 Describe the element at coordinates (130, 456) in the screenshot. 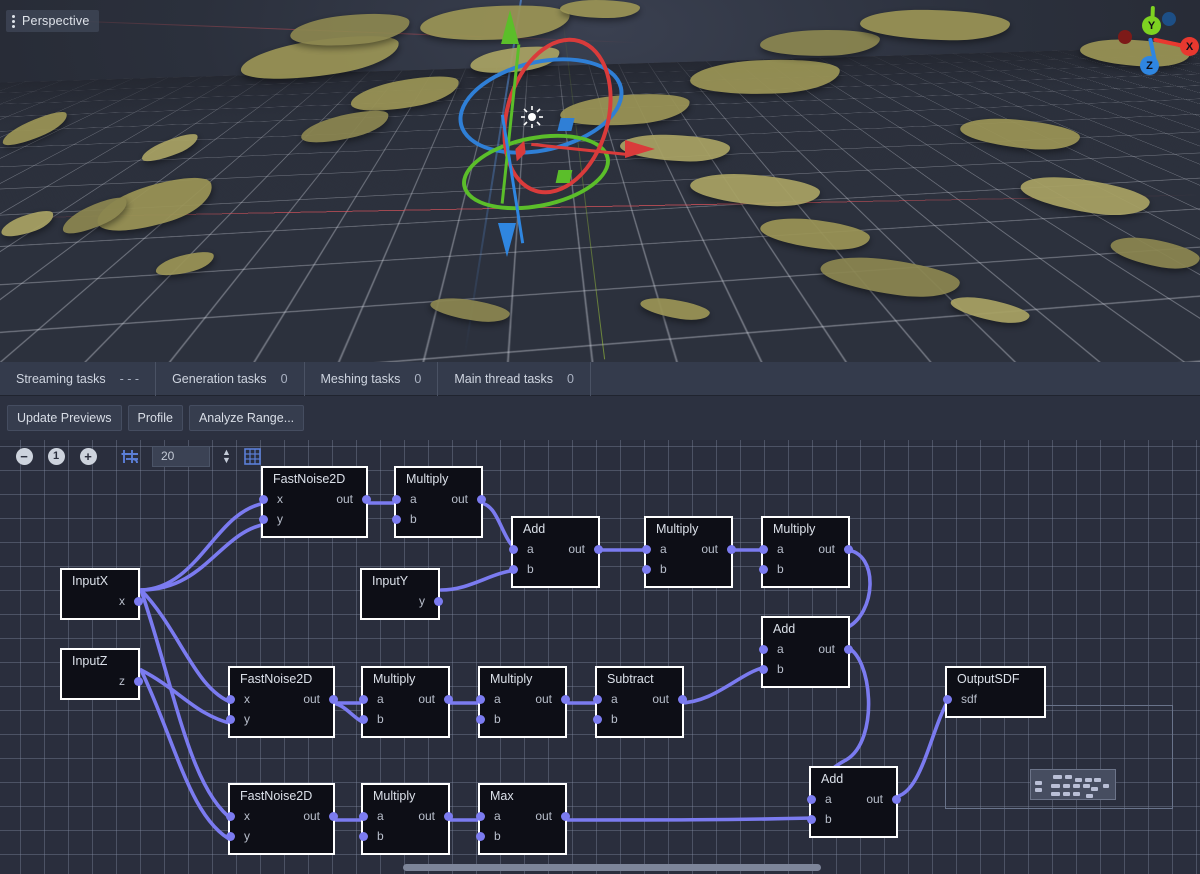

I see `snap-grid-icon` at that location.